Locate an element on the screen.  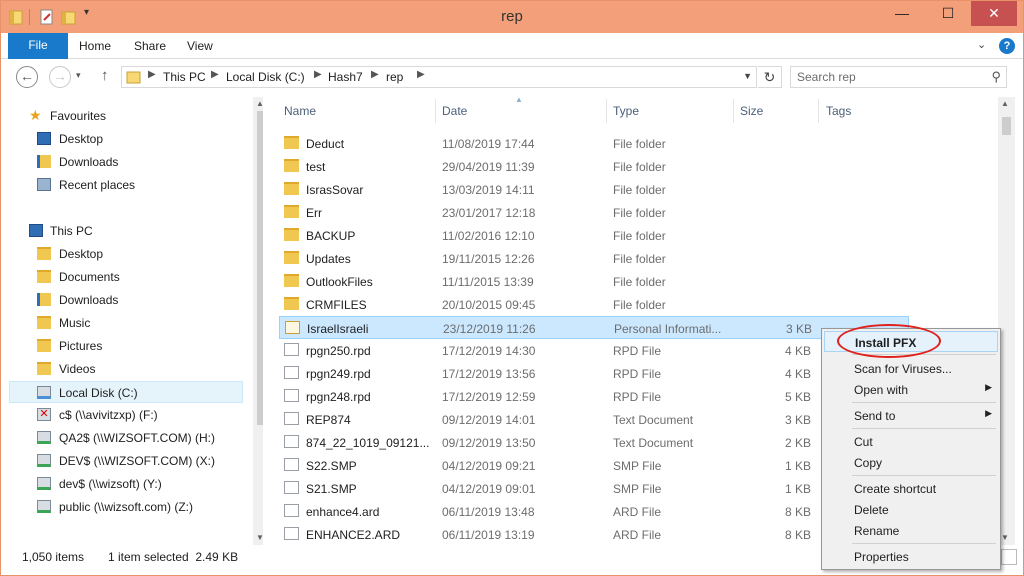
column-type: Type is located at coordinates (626, 111).